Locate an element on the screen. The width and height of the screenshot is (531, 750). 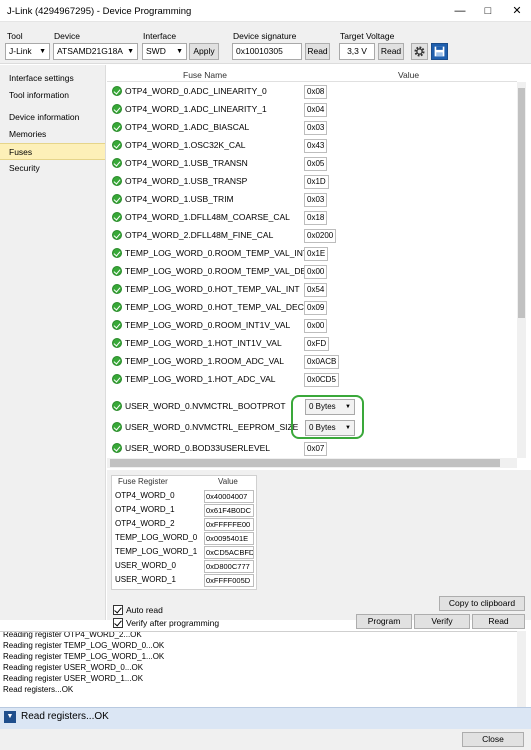
fuse-value-input: 0x0CD5 is located at coordinates (321, 380).